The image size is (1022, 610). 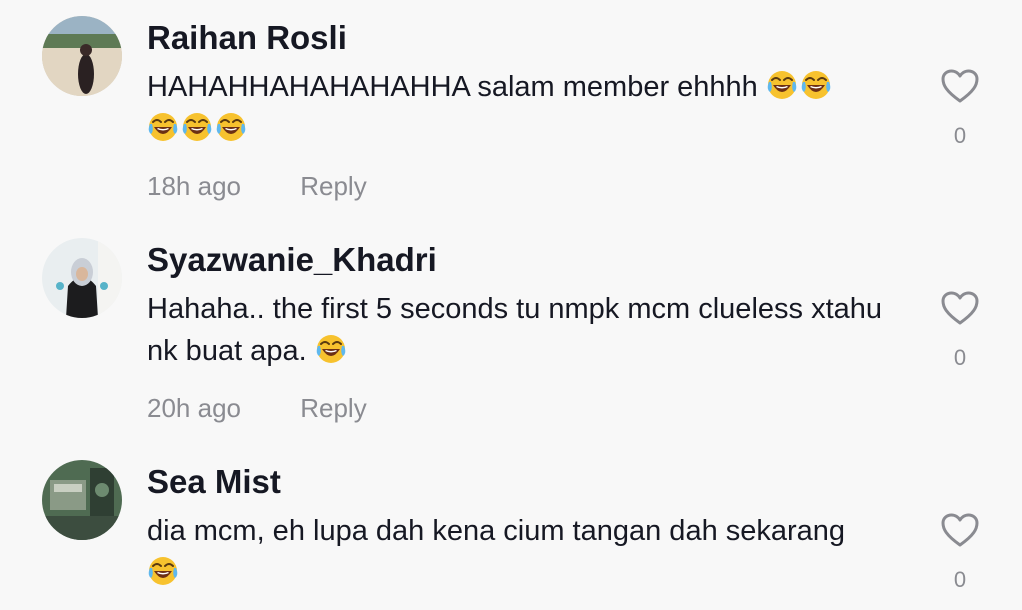 I want to click on comment-username: Raihan Rosli, so click(x=247, y=38).